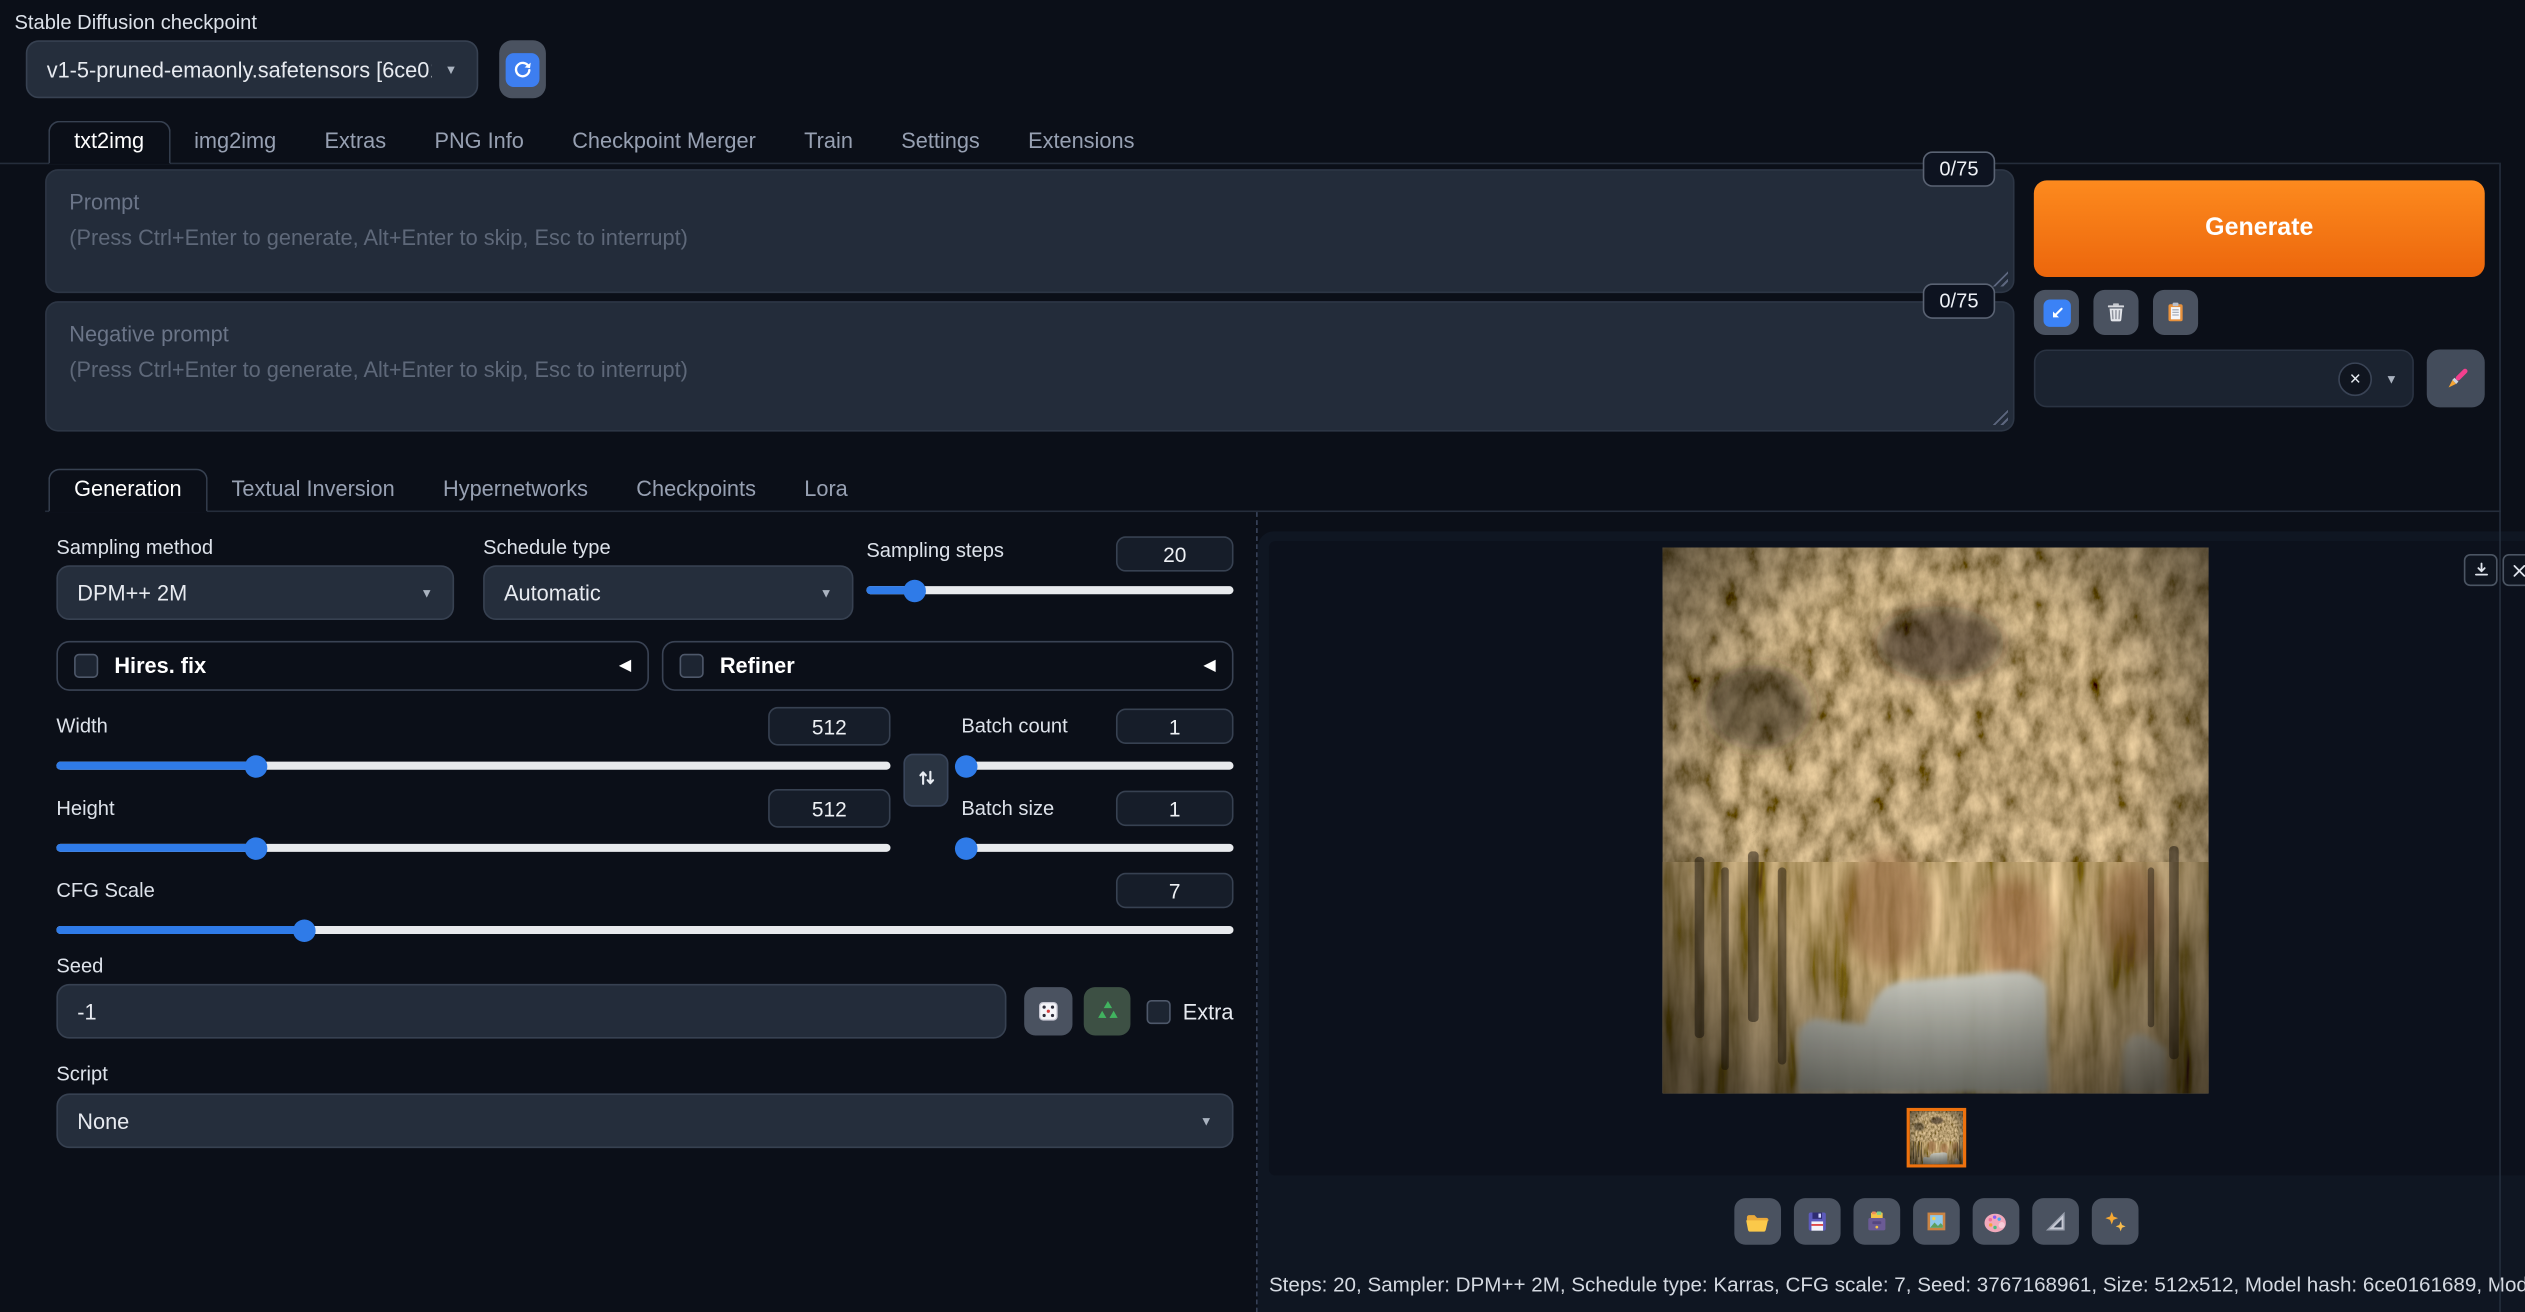 This screenshot has height=1312, width=2525. Describe the element at coordinates (1174, 890) in the screenshot. I see `cfg-scale-input: 7` at that location.